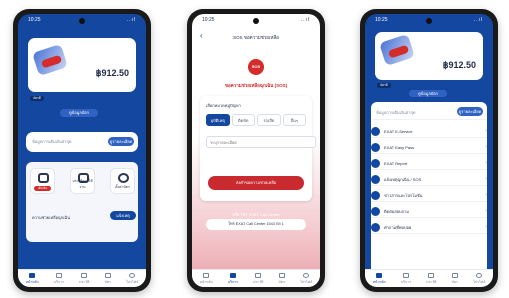 The image size is (509, 298). I want to click on list-item-label: ติดต่อสอบถาม, so click(396, 211).